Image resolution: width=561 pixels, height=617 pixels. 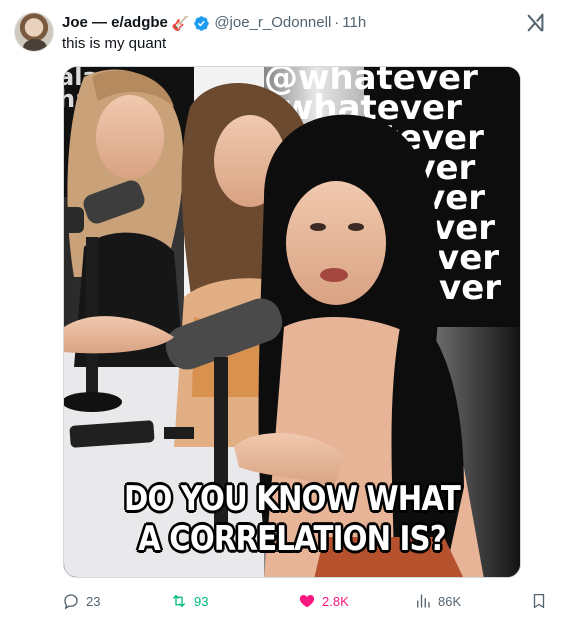 I want to click on verified-badge-icon, so click(x=202, y=23).